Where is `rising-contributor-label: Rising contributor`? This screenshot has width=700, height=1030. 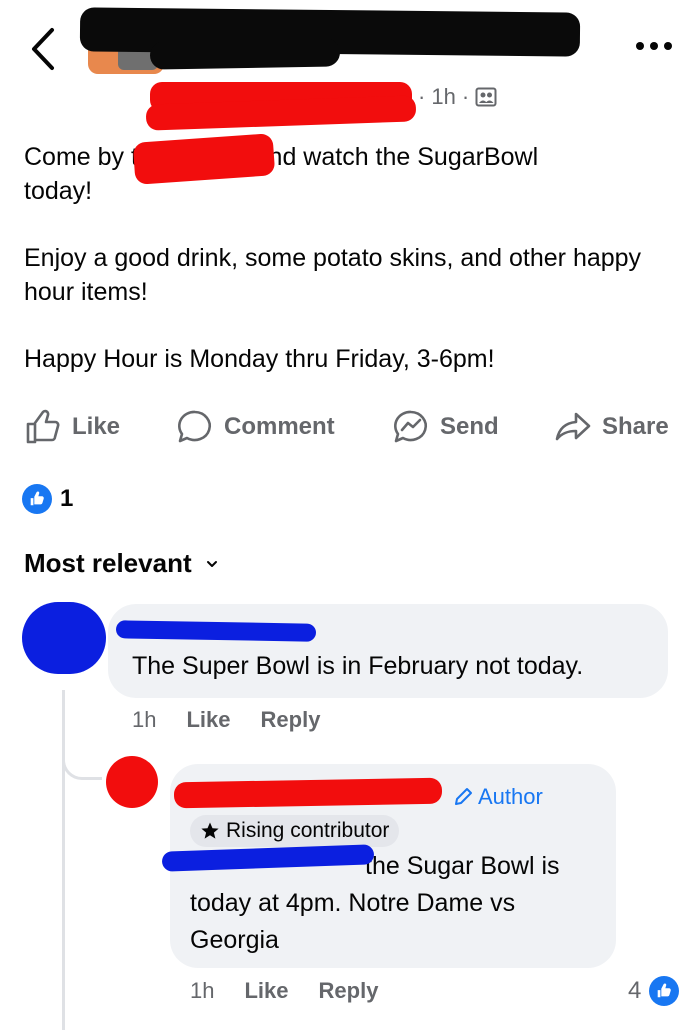 rising-contributor-label: Rising contributor is located at coordinates (308, 830).